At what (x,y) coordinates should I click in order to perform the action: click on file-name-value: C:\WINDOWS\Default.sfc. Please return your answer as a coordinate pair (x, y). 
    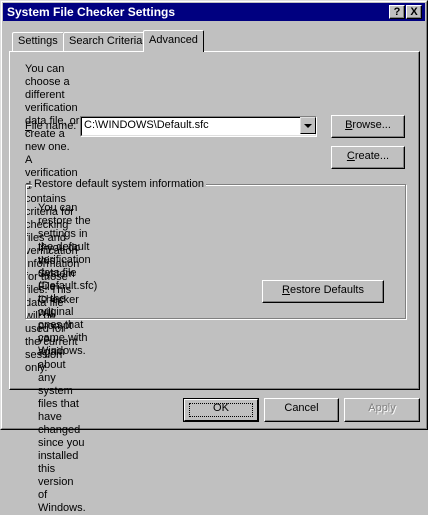
    Looking at the image, I should click on (146, 125).